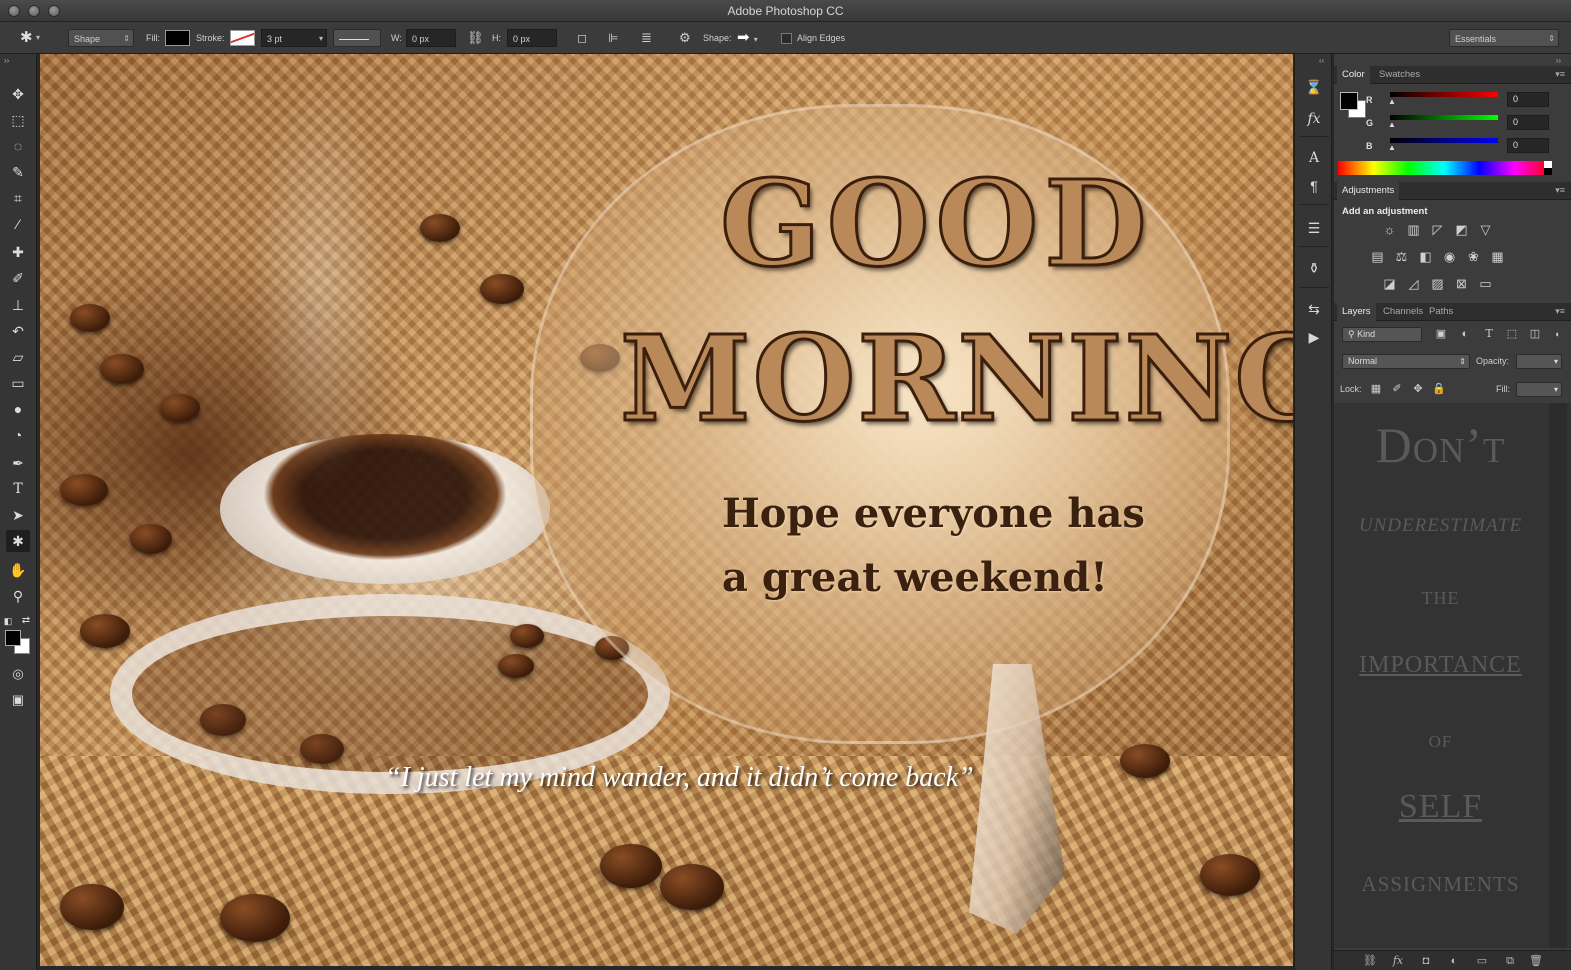  I want to click on path-operations-icon: ◻, so click(582, 38).